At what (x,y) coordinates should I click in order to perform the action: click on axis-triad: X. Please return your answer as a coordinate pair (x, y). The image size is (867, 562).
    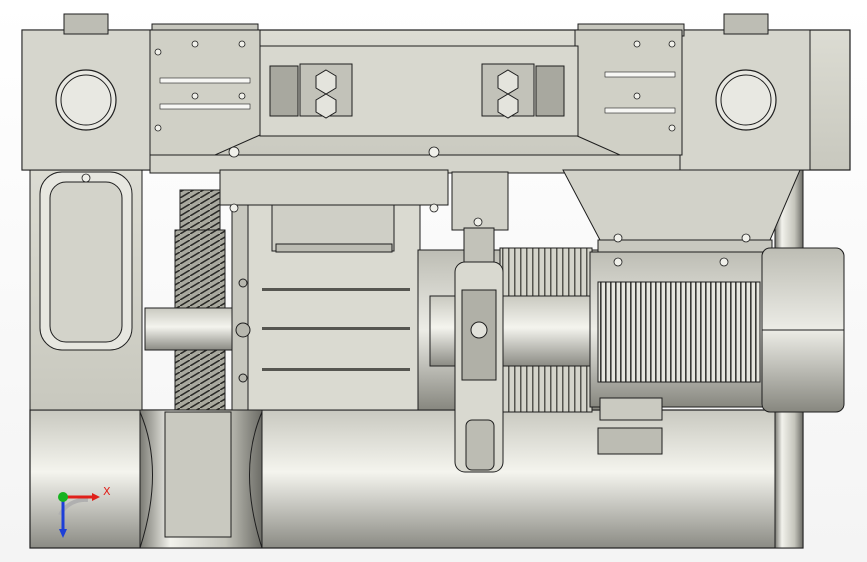
    Looking at the image, I should click on (84, 511).